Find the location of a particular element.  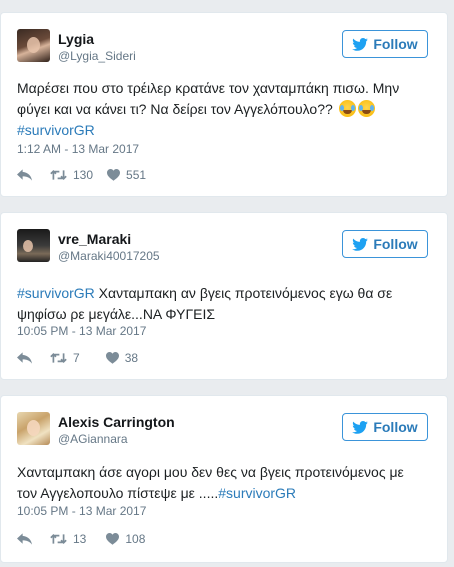

retweet-count: 130 is located at coordinates (83, 175).